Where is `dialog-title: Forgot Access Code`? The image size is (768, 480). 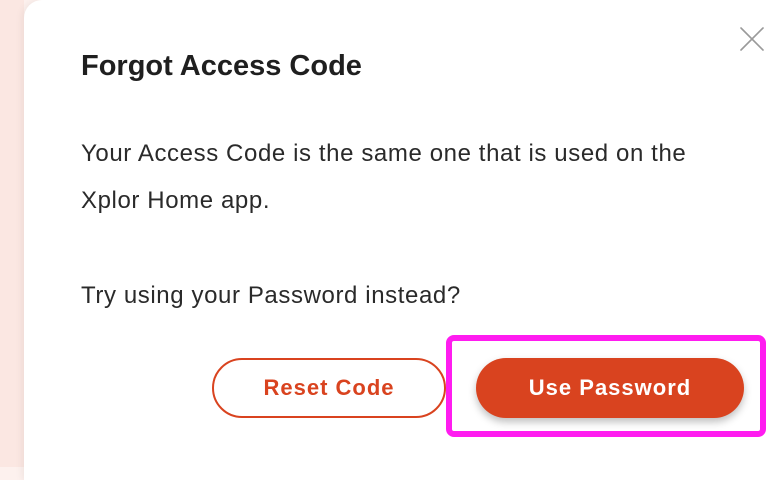 dialog-title: Forgot Access Code is located at coordinates (221, 66).